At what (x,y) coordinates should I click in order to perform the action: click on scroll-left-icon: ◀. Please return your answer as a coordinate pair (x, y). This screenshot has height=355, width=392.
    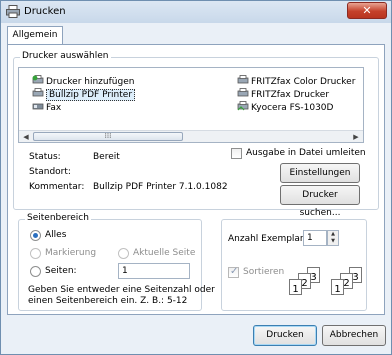
    Looking at the image, I should click on (26, 137).